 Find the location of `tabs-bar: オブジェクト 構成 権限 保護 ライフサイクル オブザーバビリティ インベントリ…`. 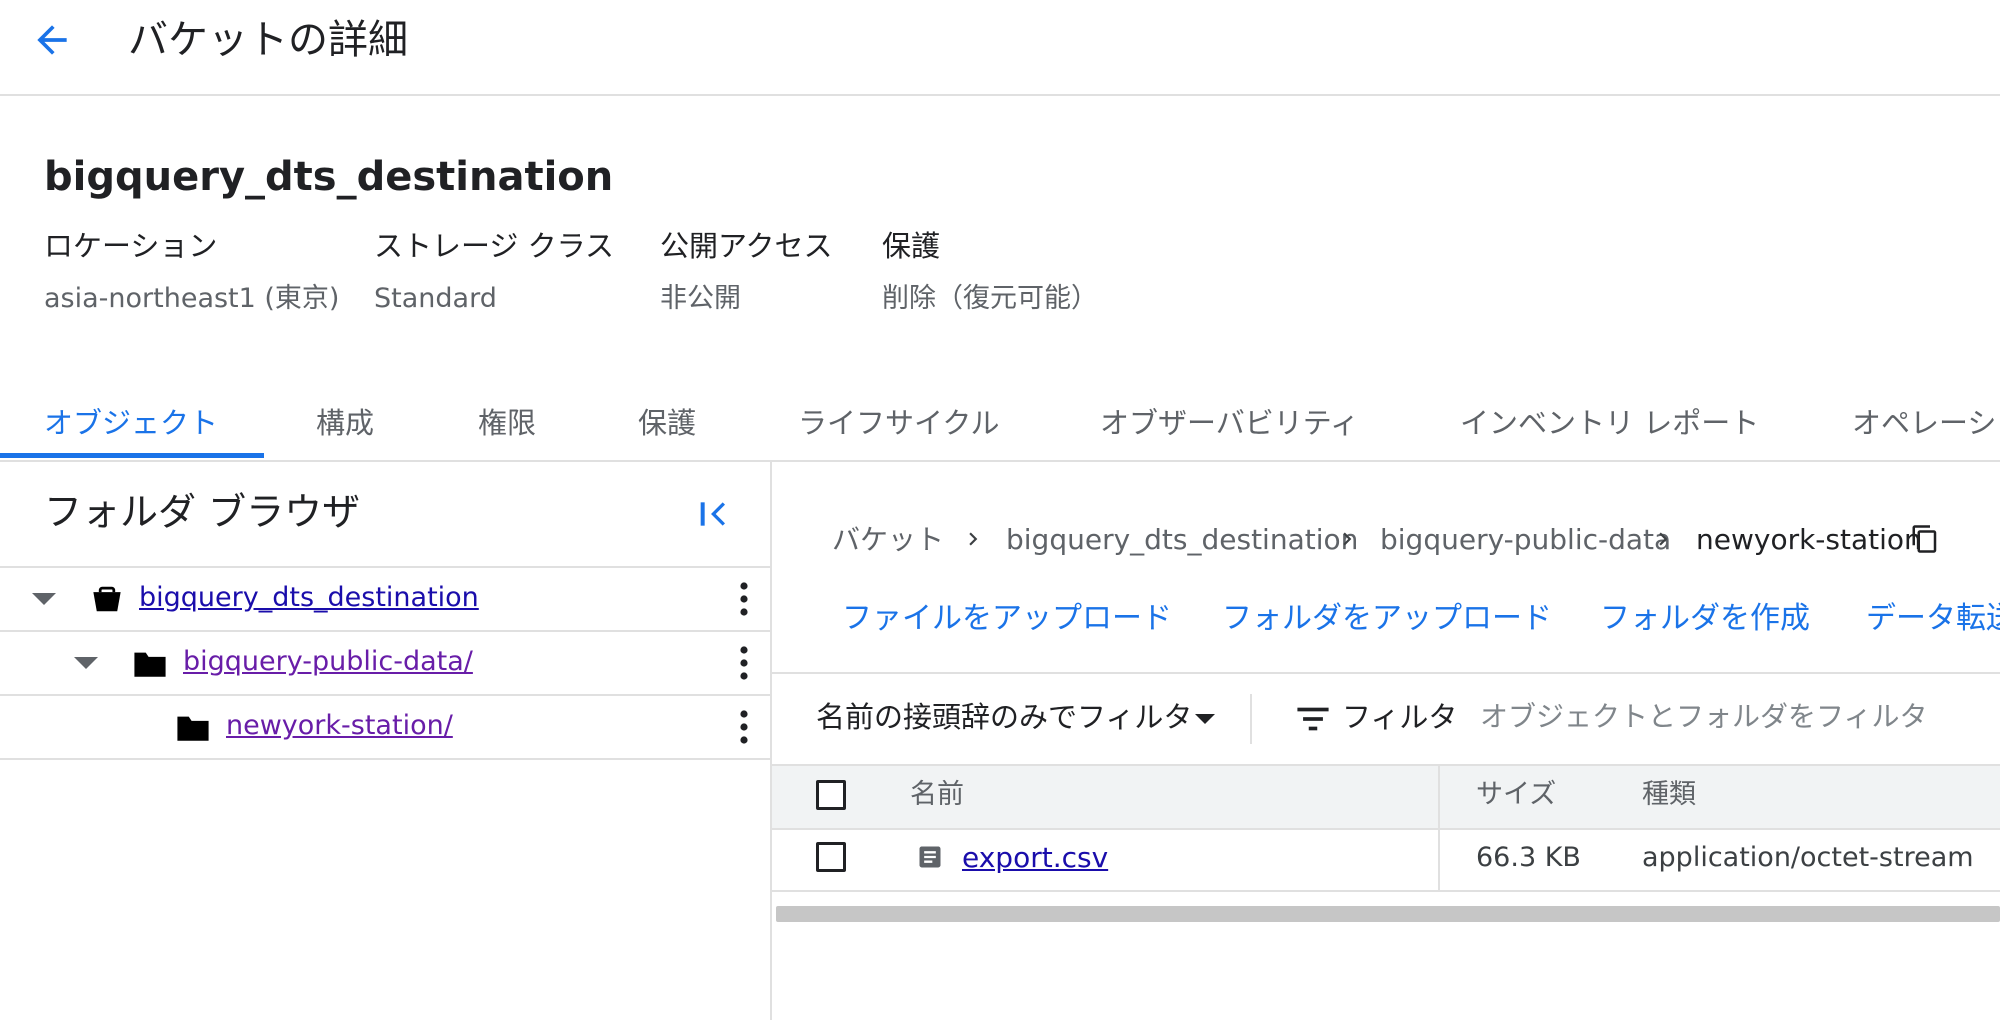

tabs-bar: オブジェクト 構成 権限 保護 ライフサイクル オブザーバビリティ インベントリ… is located at coordinates (1000, 426).